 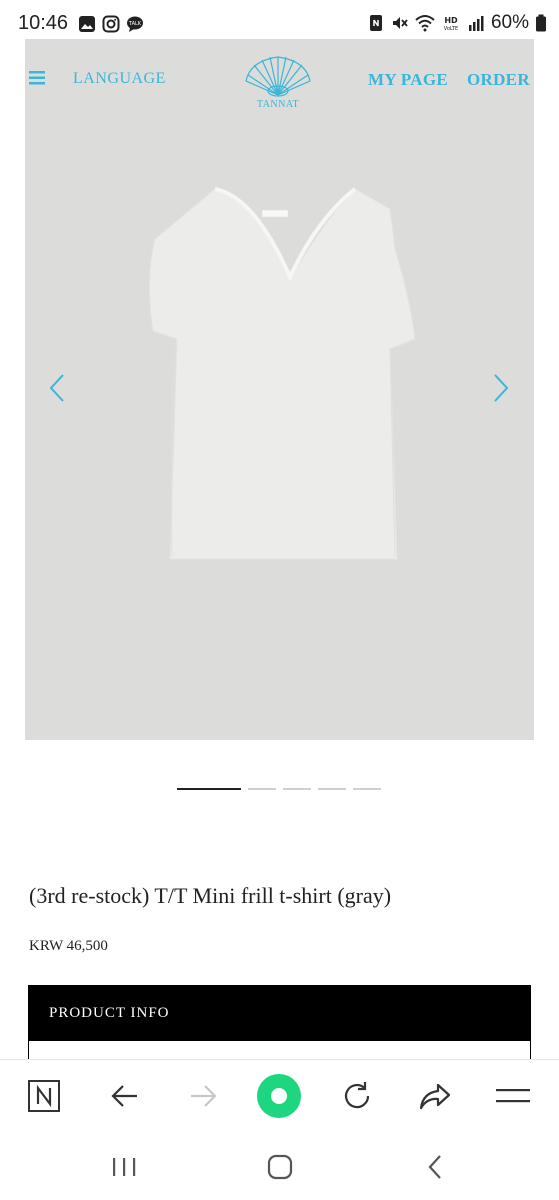 What do you see at coordinates (124, 1167) in the screenshot?
I see `recents-icon` at bounding box center [124, 1167].